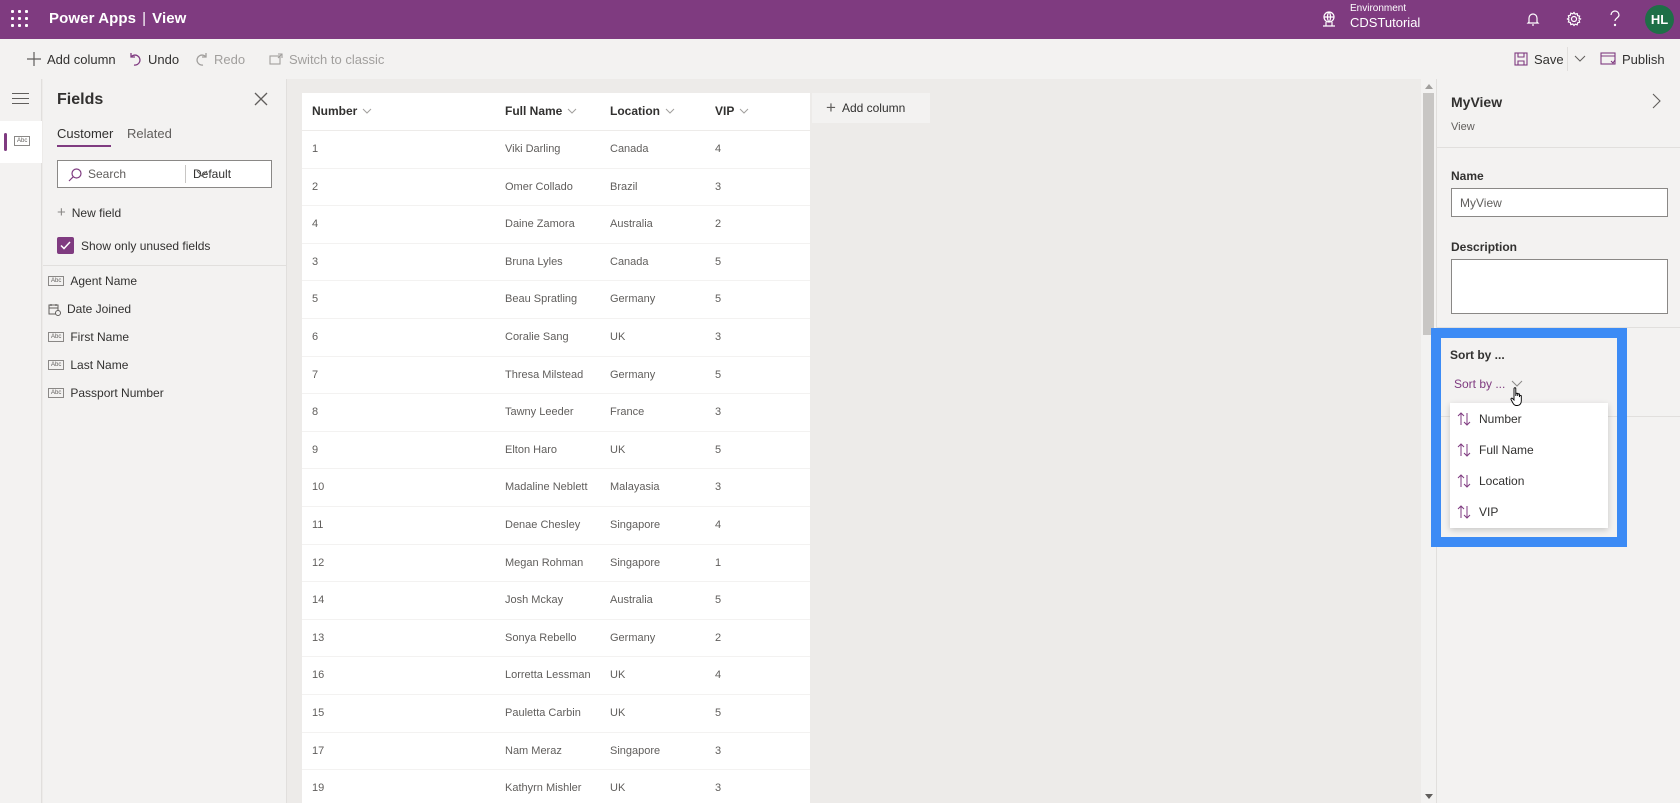 This screenshot has height=803, width=1680. What do you see at coordinates (534, 261) in the screenshot?
I see `cell-full-name: Bruna Lyles` at bounding box center [534, 261].